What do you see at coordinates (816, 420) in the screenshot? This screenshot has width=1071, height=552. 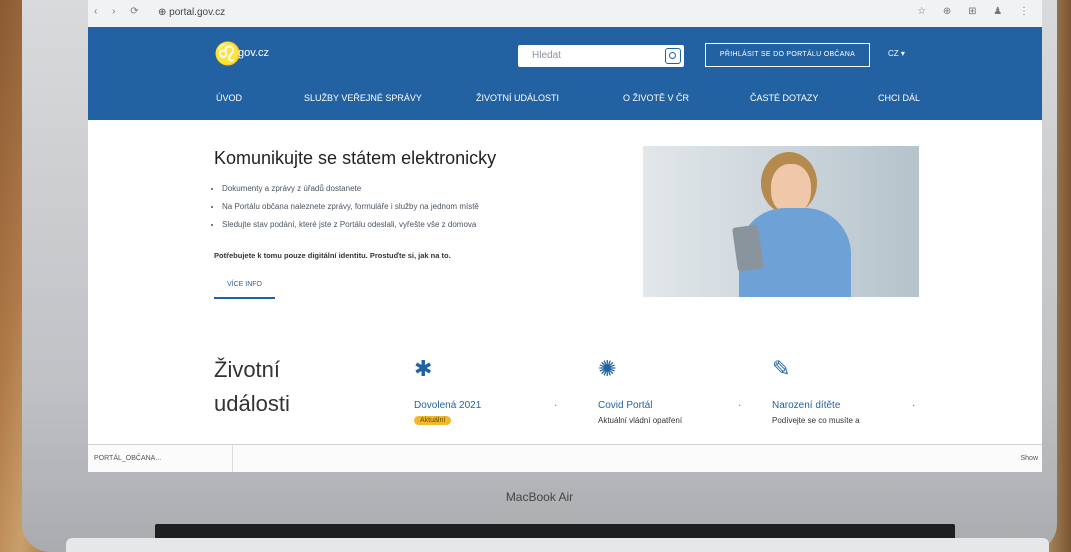 I see `card-description: Podívejte se co musíte a` at bounding box center [816, 420].